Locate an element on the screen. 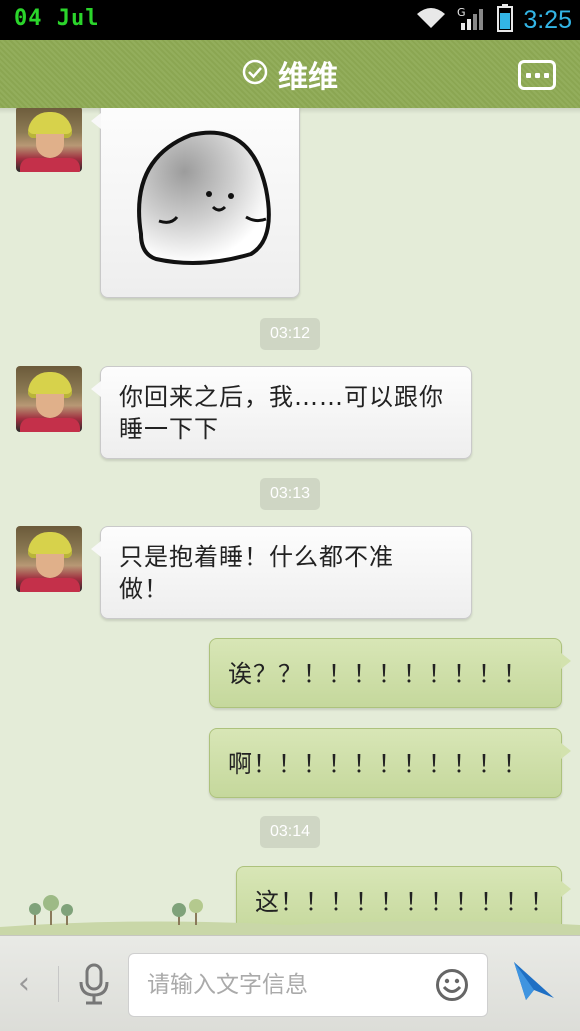  input-bar: ‹ is located at coordinates (290, 983).